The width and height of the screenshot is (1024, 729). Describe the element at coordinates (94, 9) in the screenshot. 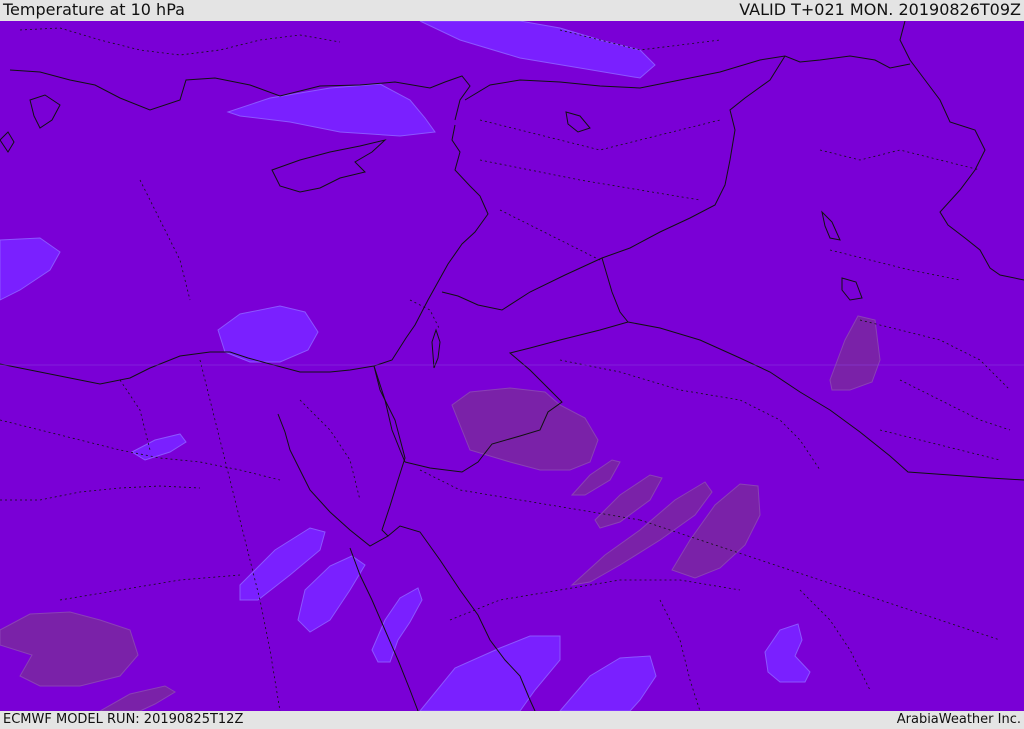

I see `map-title: Temperature at 10 hPa` at that location.